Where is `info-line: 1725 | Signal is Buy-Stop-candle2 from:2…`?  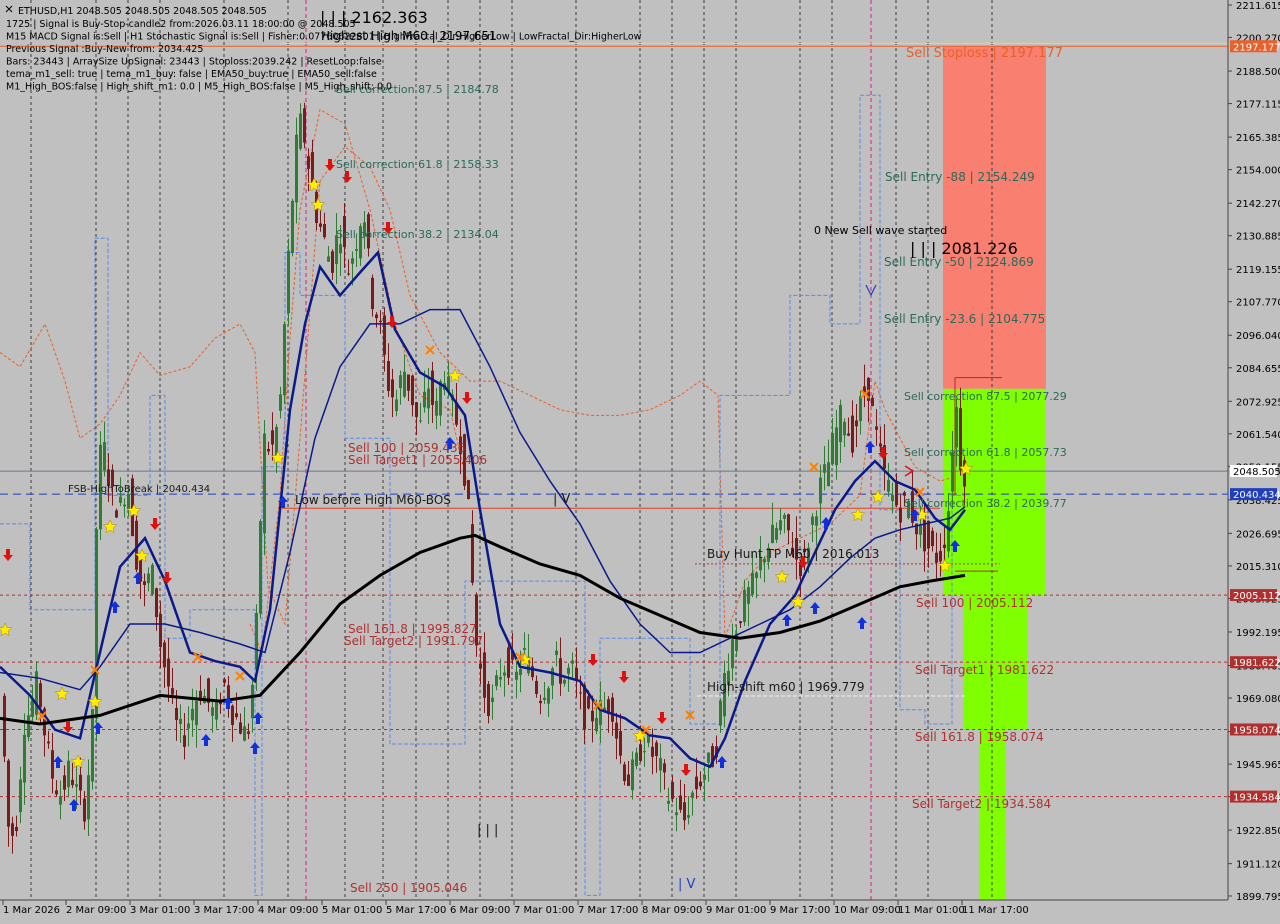 info-line: 1725 | Signal is Buy-Stop-candle2 from:2… is located at coordinates (181, 24).